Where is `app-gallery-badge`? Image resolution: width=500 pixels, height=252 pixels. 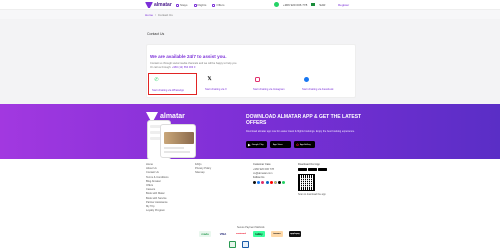 app-gallery-badge is located at coordinates (322, 169).